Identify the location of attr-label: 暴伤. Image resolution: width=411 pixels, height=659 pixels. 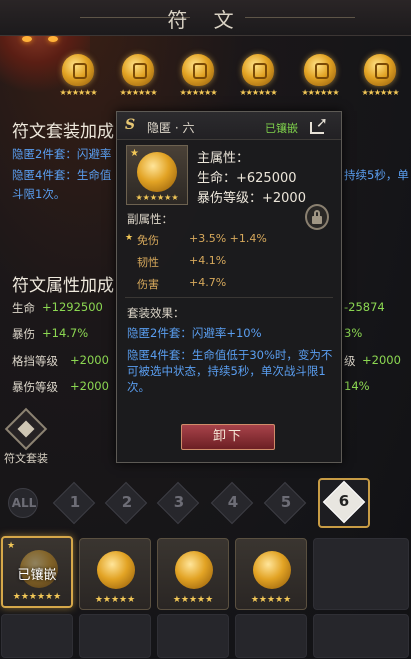
(23, 334).